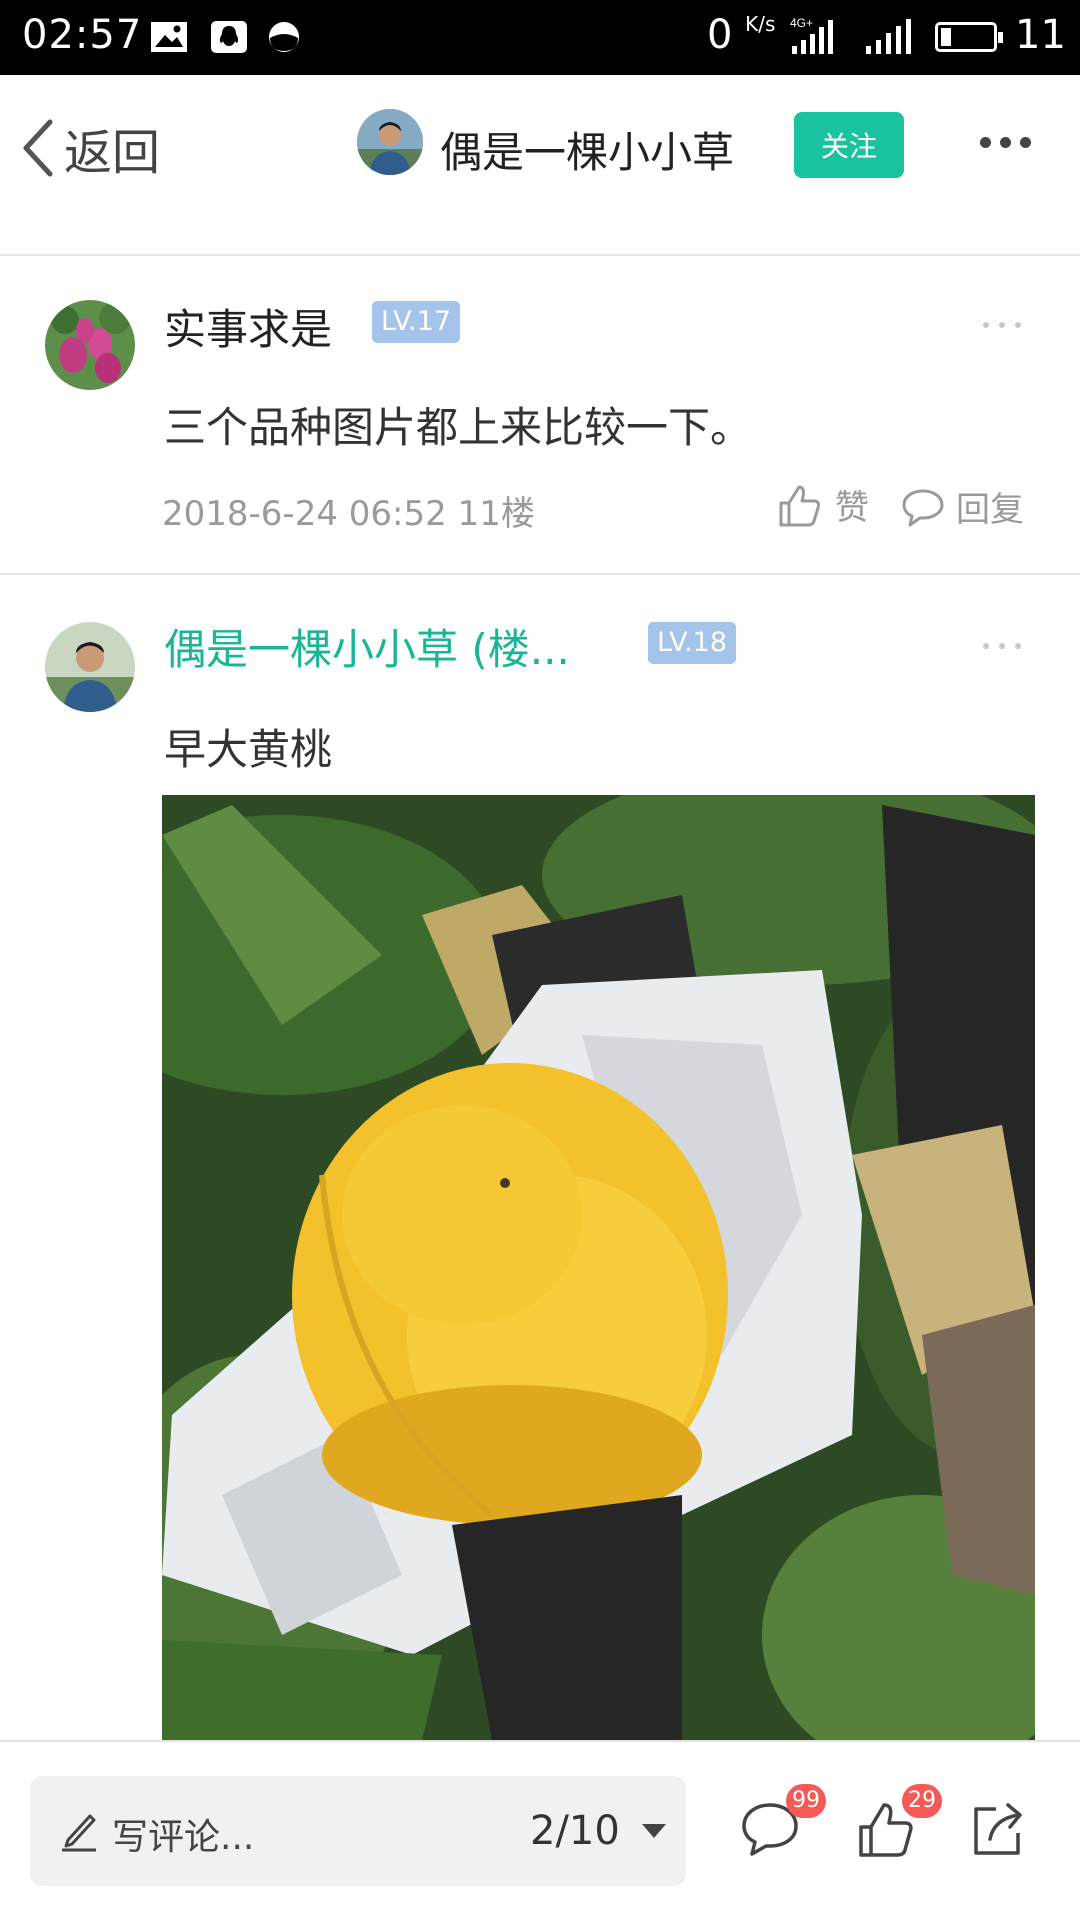 The height and width of the screenshot is (1922, 1080). Describe the element at coordinates (575, 1831) in the screenshot. I see `page-indicator: 2/10` at that location.